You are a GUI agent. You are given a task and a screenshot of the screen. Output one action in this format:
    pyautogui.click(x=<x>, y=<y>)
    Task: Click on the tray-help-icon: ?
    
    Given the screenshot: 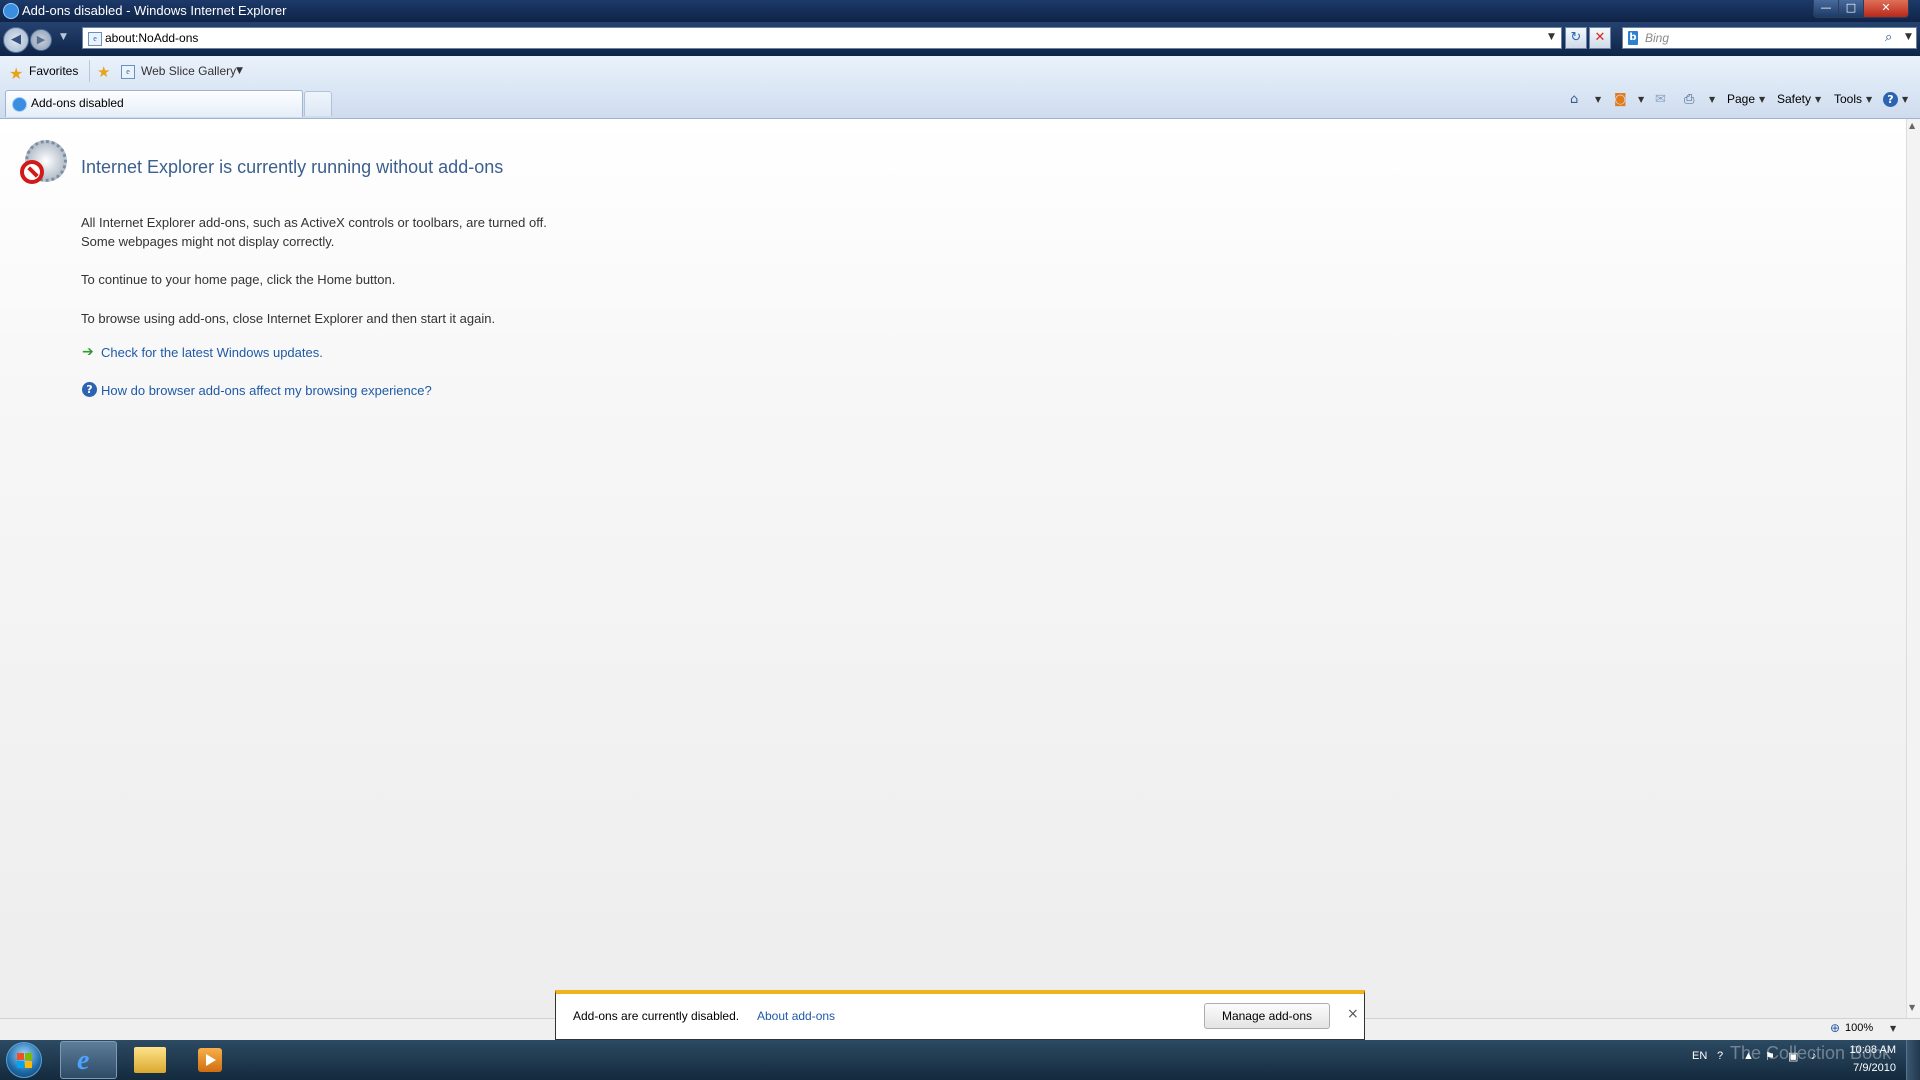 What is the action you would take?
    pyautogui.click(x=1720, y=1056)
    